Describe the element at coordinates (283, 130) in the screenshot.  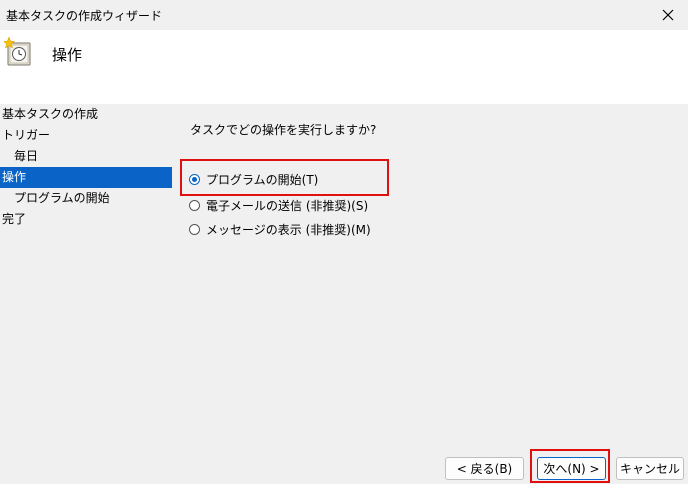
I see `action-question: タスクでどの操作を実行しますか?` at that location.